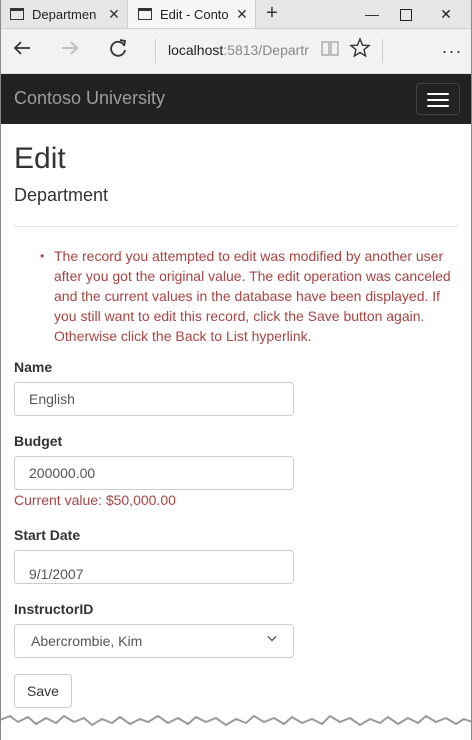 This screenshot has width=472, height=740. I want to click on site-navbar: Contoso University, so click(236, 99).